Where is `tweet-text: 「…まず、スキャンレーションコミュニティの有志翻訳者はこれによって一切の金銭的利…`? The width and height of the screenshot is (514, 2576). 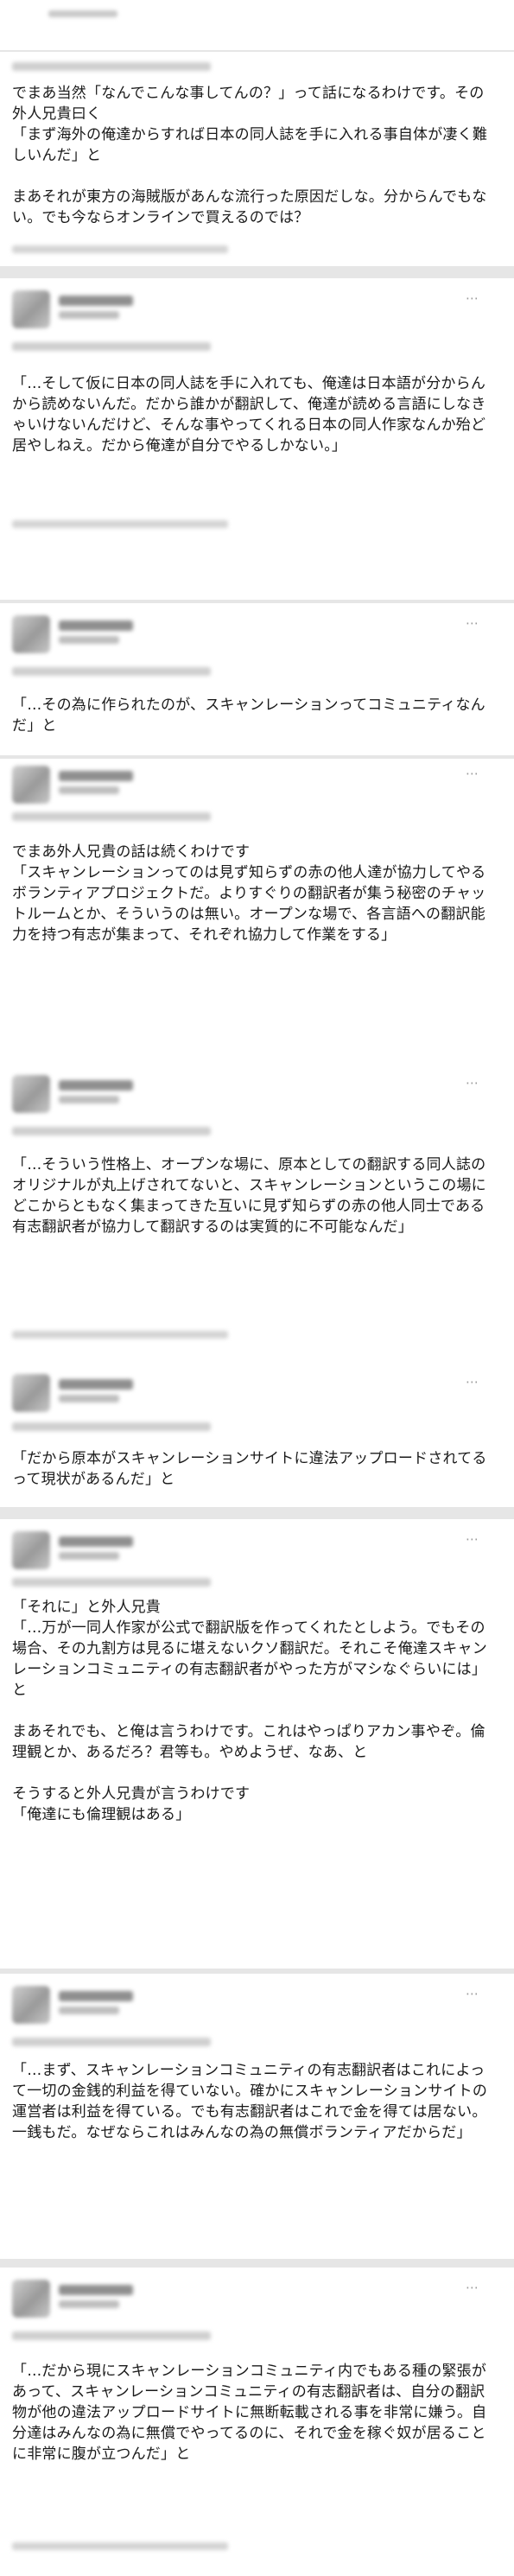
tweet-text: 「…まず、スキャンレーションコミュニティの有志翻訳者はこれによって一切の金銭的利… is located at coordinates (250, 2101).